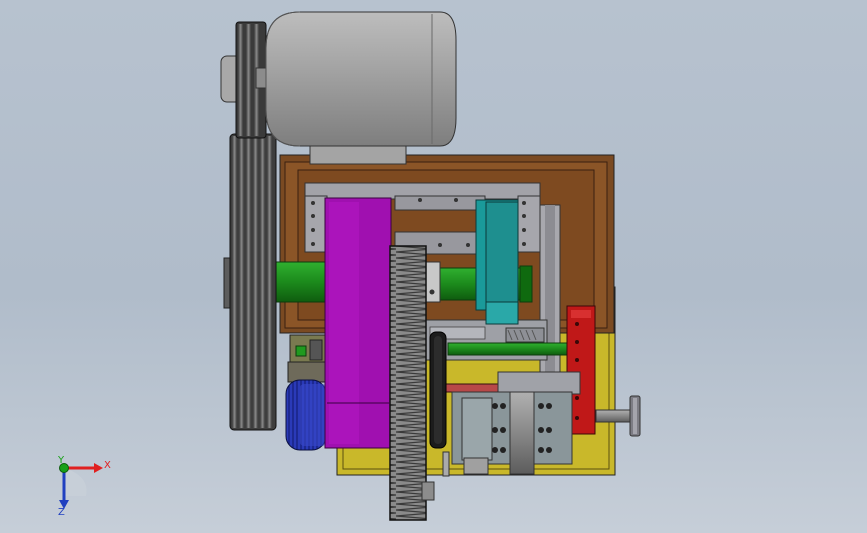  Describe the element at coordinates (408, 383) in the screenshot. I see `large-helical-gear` at that location.